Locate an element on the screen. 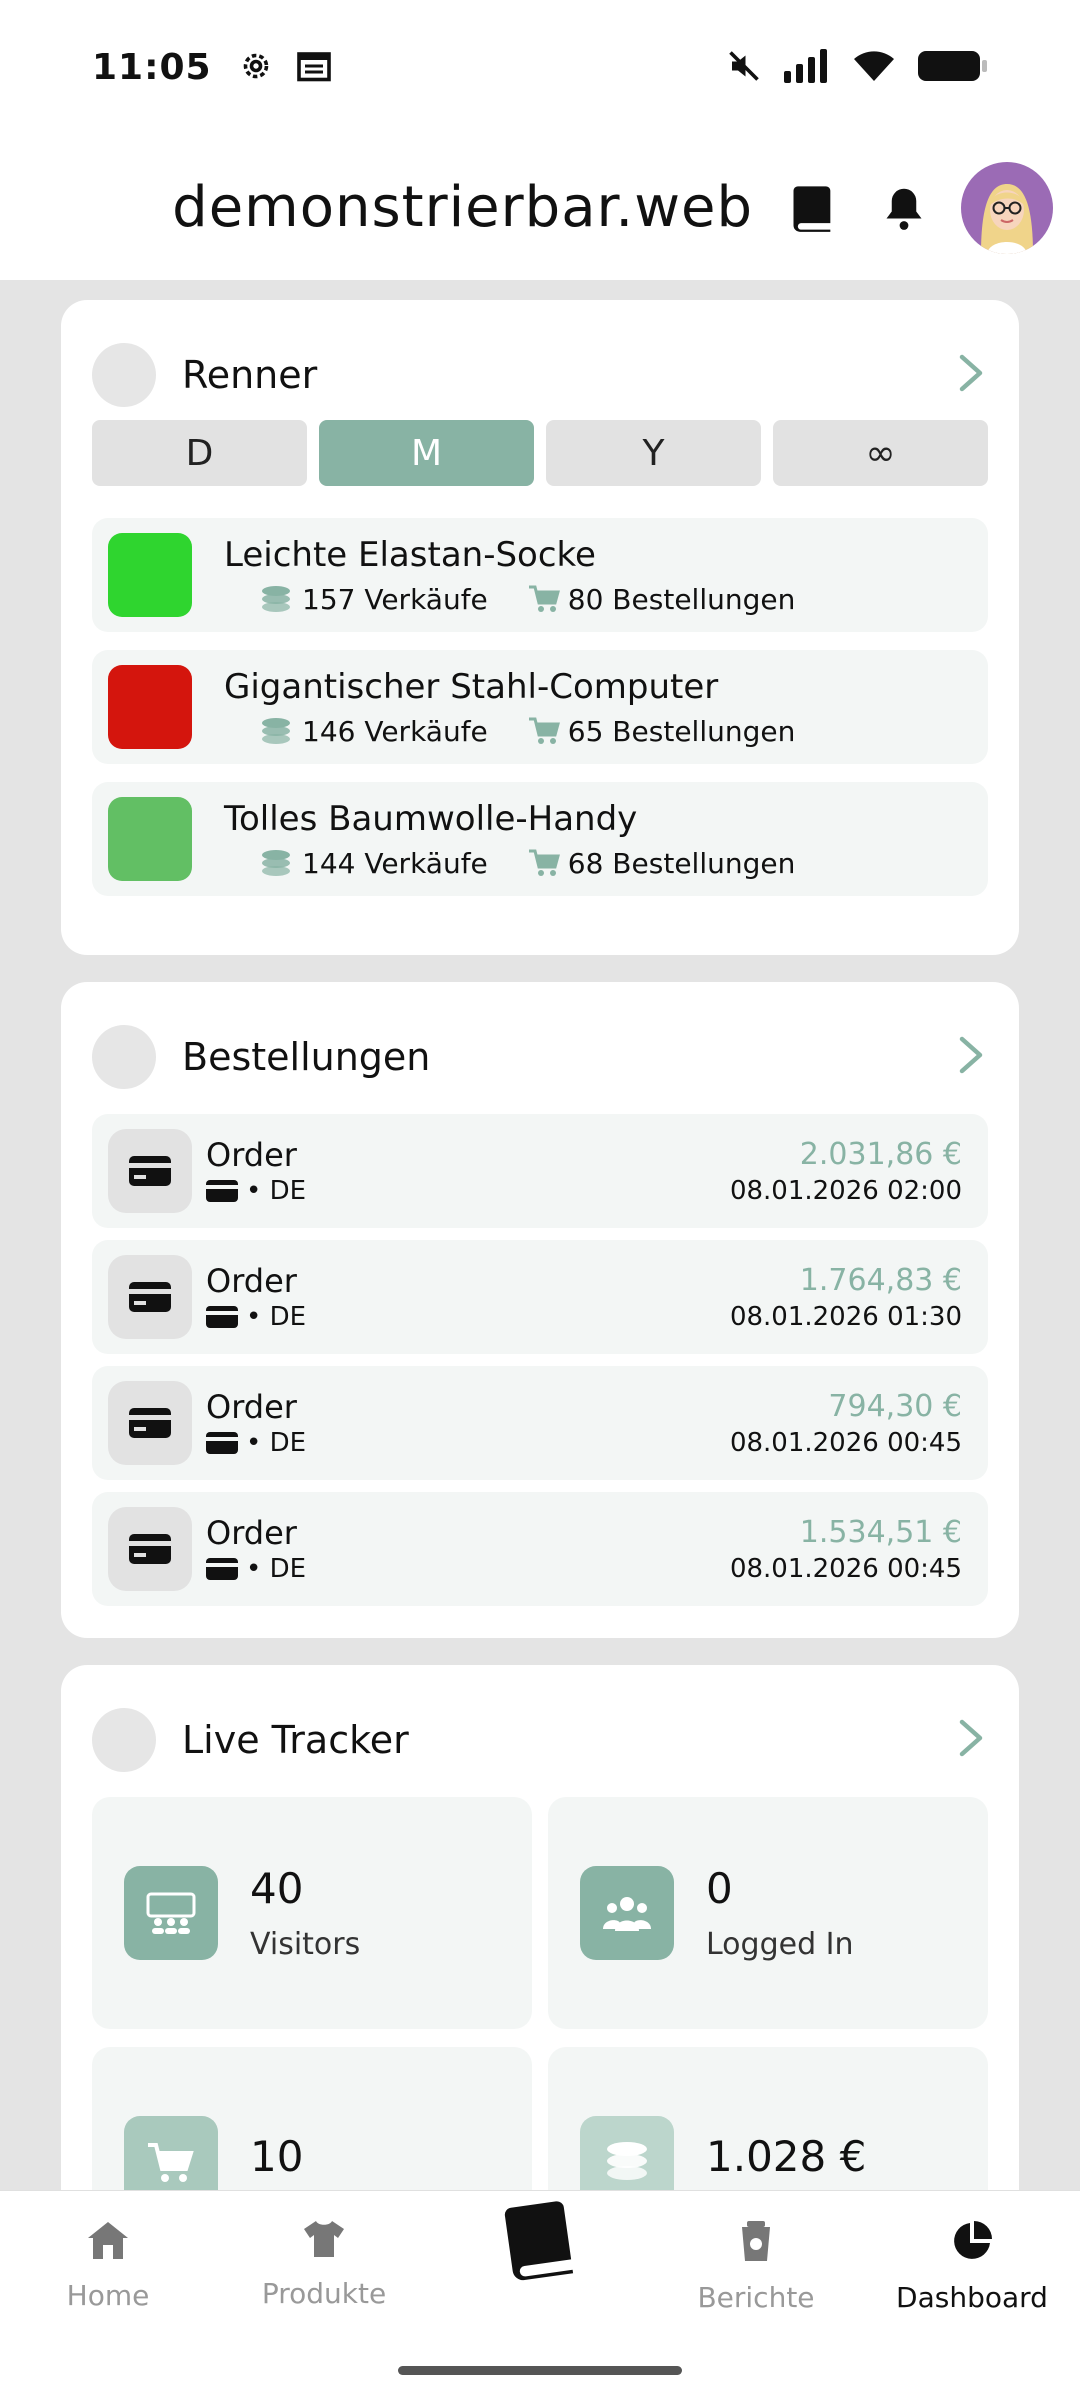  order-amount: 2.031,86 € is located at coordinates (880, 1154).